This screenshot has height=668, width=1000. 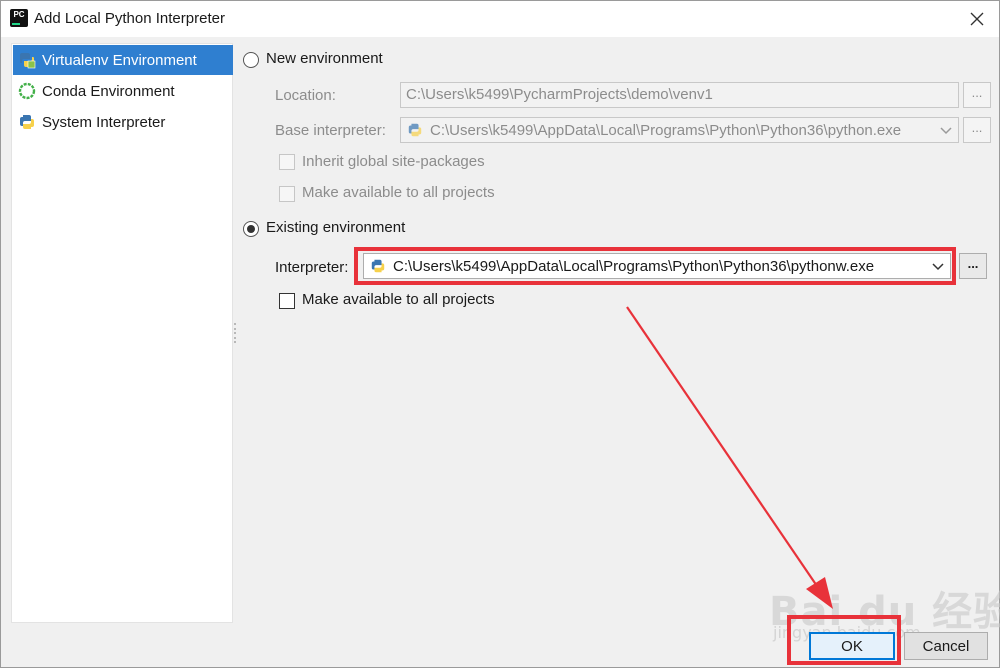 I want to click on virtualenv-icon, so click(x=28, y=61).